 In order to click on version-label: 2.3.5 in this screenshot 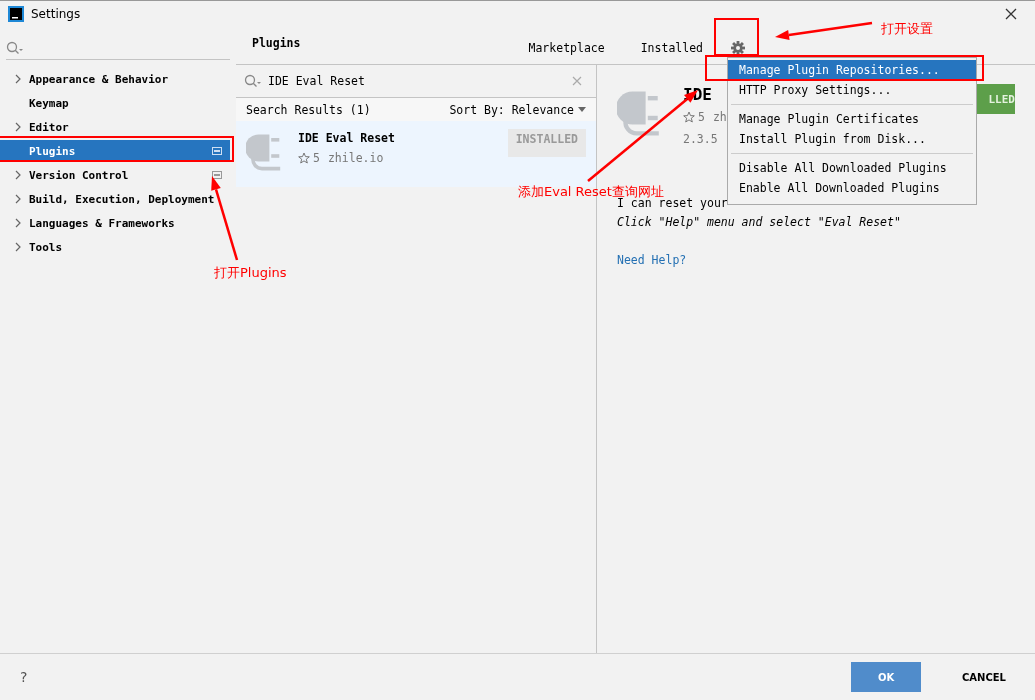, I will do `click(701, 139)`.